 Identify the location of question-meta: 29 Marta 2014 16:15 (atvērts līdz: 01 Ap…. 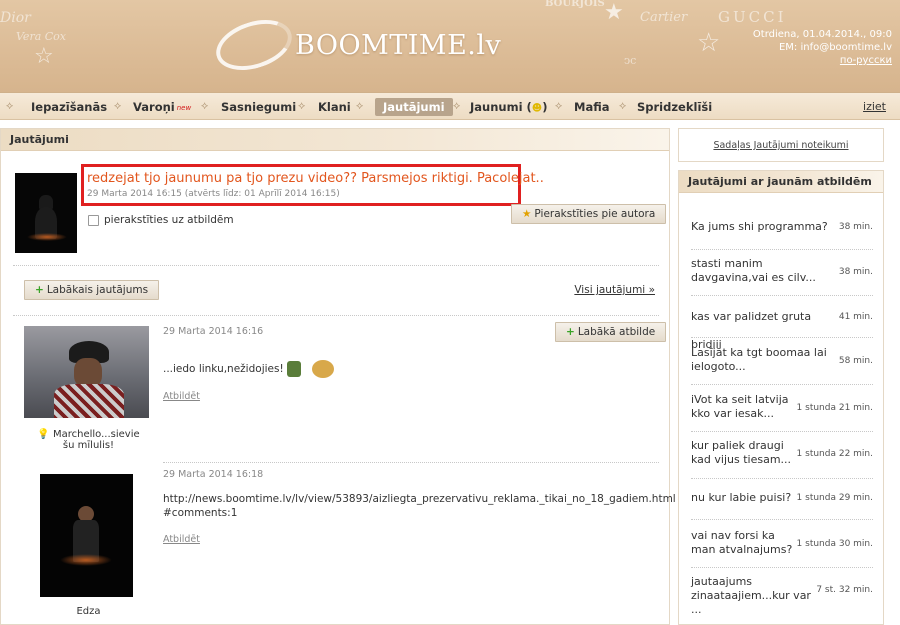
(213, 194).